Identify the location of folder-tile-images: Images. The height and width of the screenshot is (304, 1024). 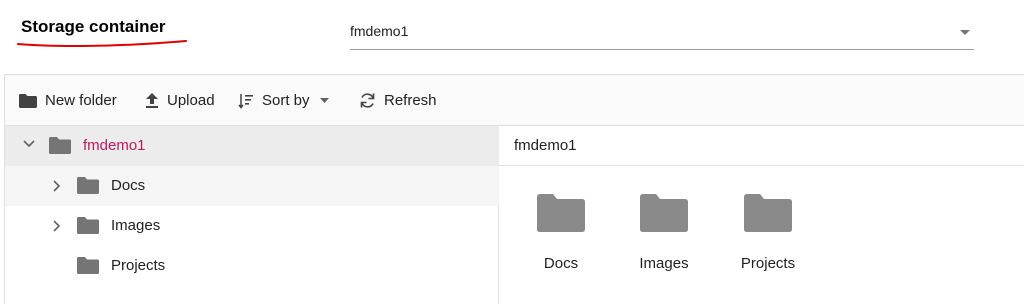
(664, 234).